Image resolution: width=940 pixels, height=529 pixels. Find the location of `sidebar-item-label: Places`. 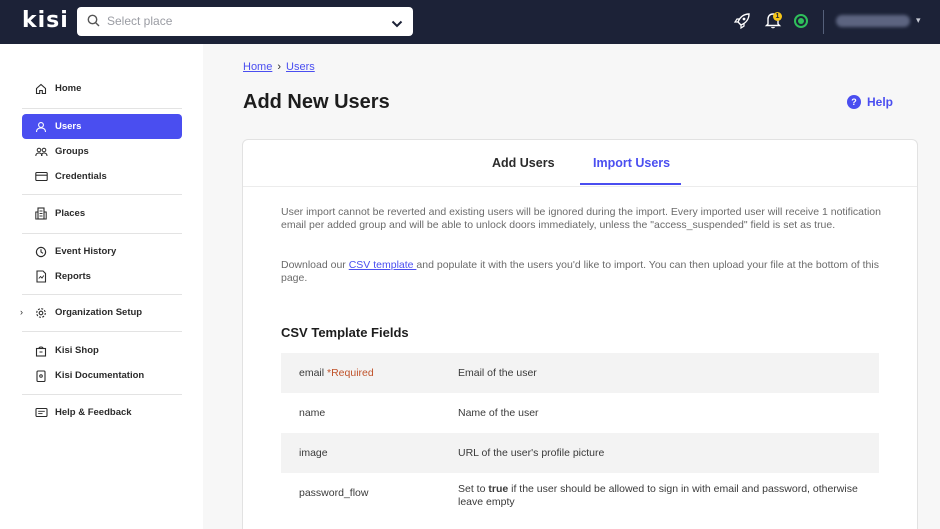

sidebar-item-label: Places is located at coordinates (70, 213).